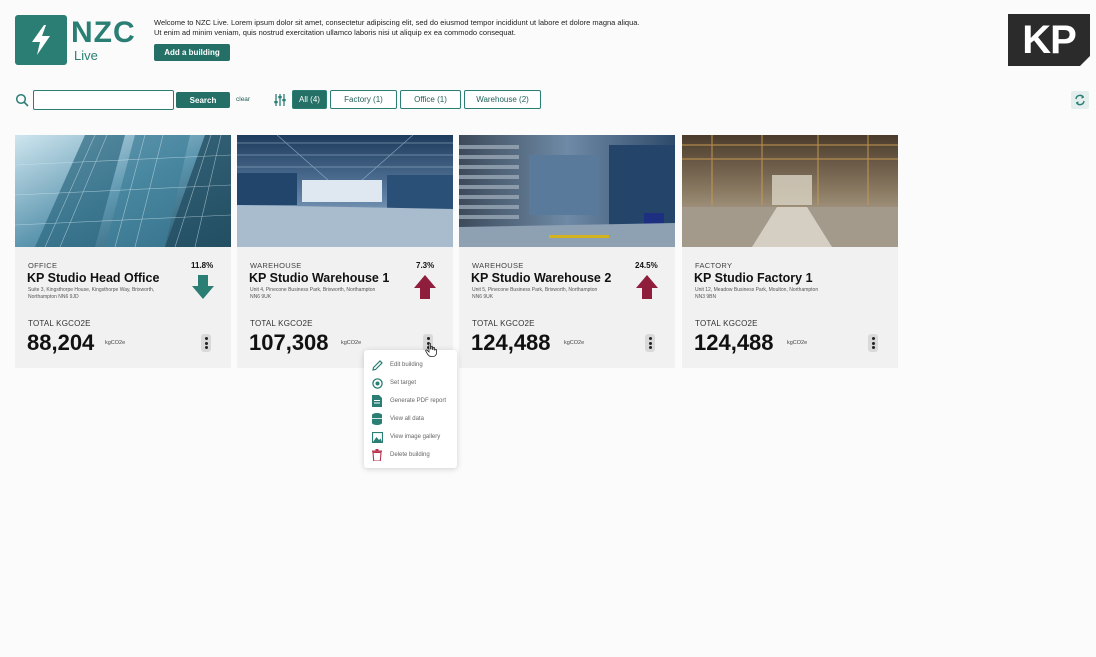  Describe the element at coordinates (1049, 40) in the screenshot. I see `kp-logo: KP` at that location.